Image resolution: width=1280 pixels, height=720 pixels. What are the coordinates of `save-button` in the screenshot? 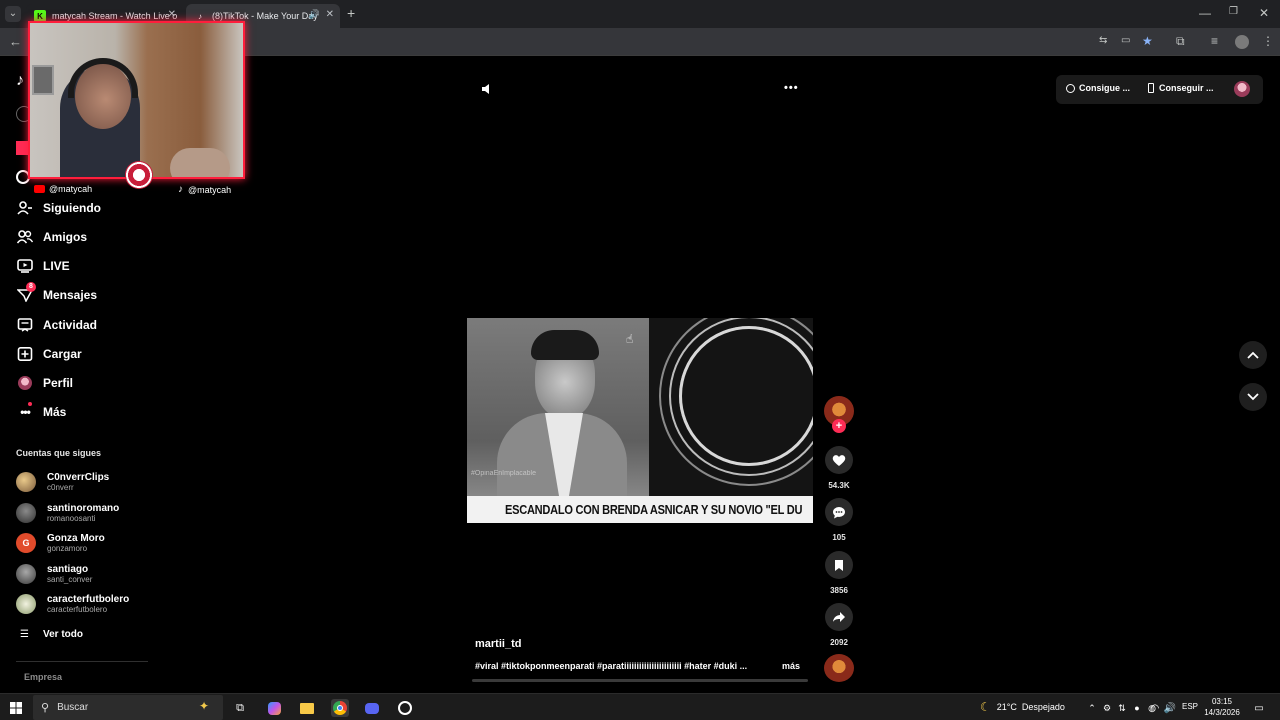 It's located at (839, 565).